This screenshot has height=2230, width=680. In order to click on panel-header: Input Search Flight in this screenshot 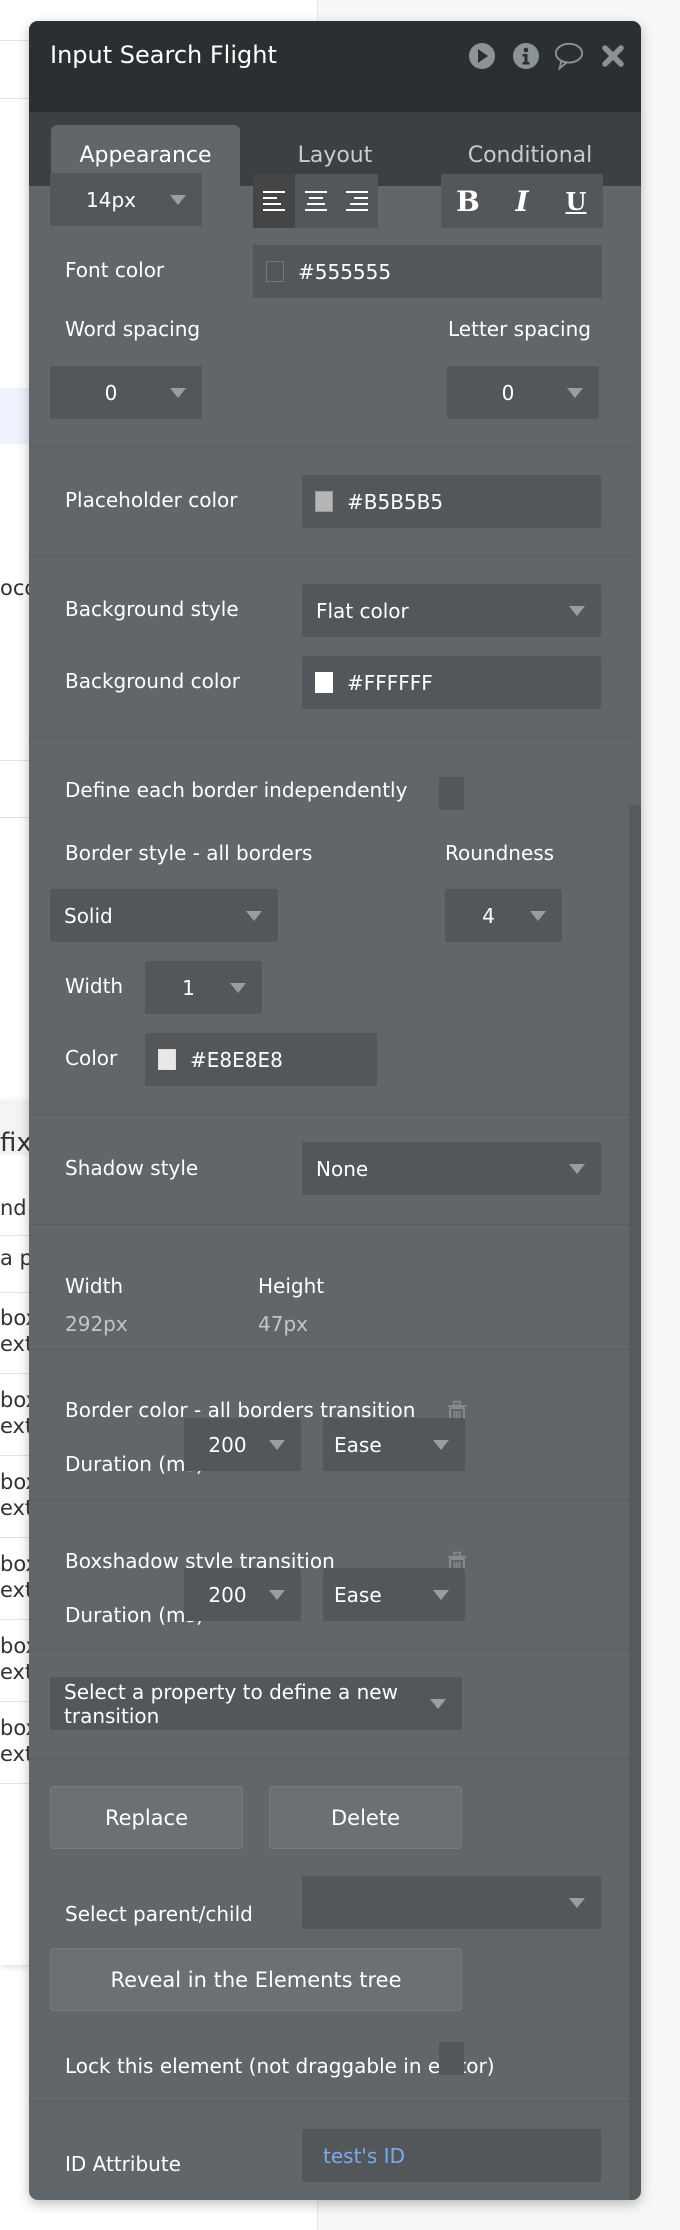, I will do `click(335, 66)`.